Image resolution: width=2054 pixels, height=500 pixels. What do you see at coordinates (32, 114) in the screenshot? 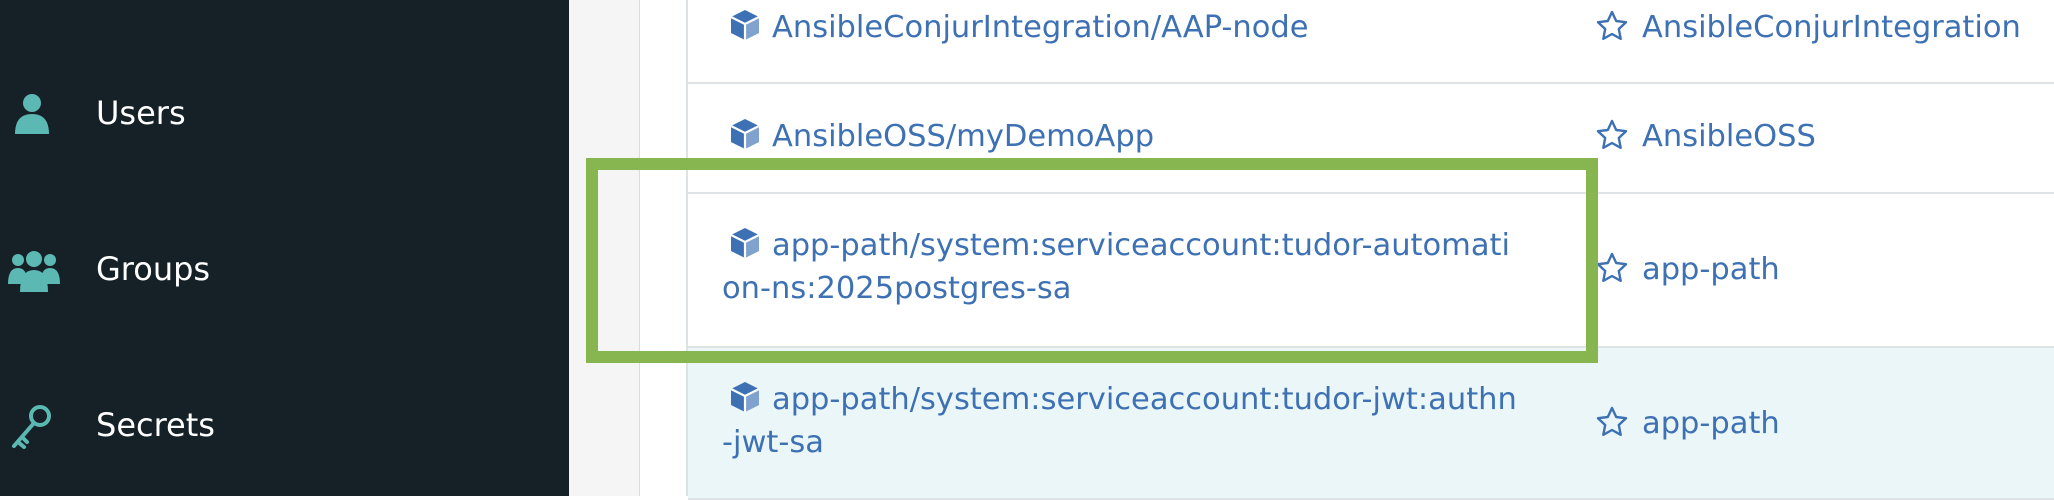
I see `user-icon` at bounding box center [32, 114].